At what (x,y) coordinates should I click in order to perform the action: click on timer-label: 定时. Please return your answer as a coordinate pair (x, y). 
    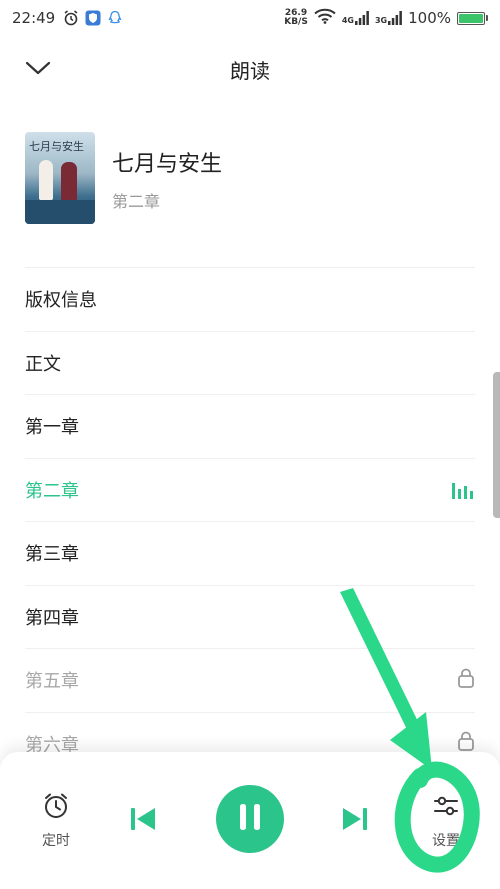
    Looking at the image, I should click on (56, 841).